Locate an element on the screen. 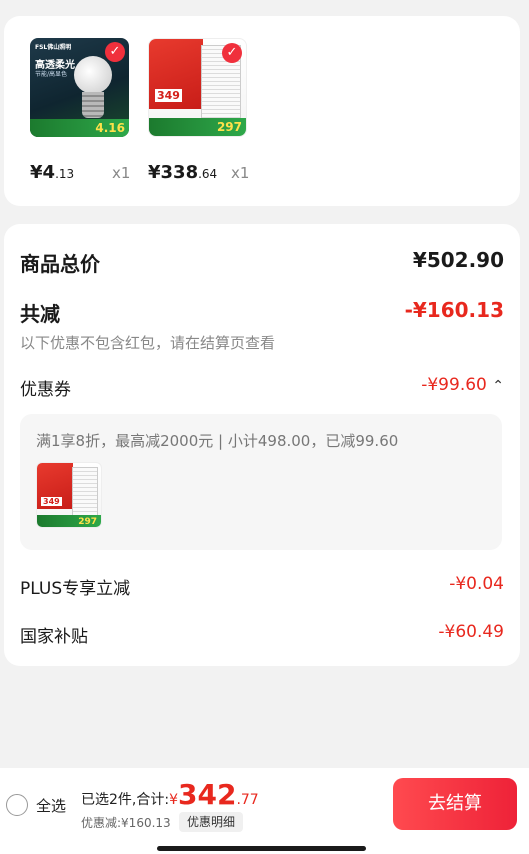 The image size is (529, 854). thumb-price-strip: 4.16 is located at coordinates (79, 128).